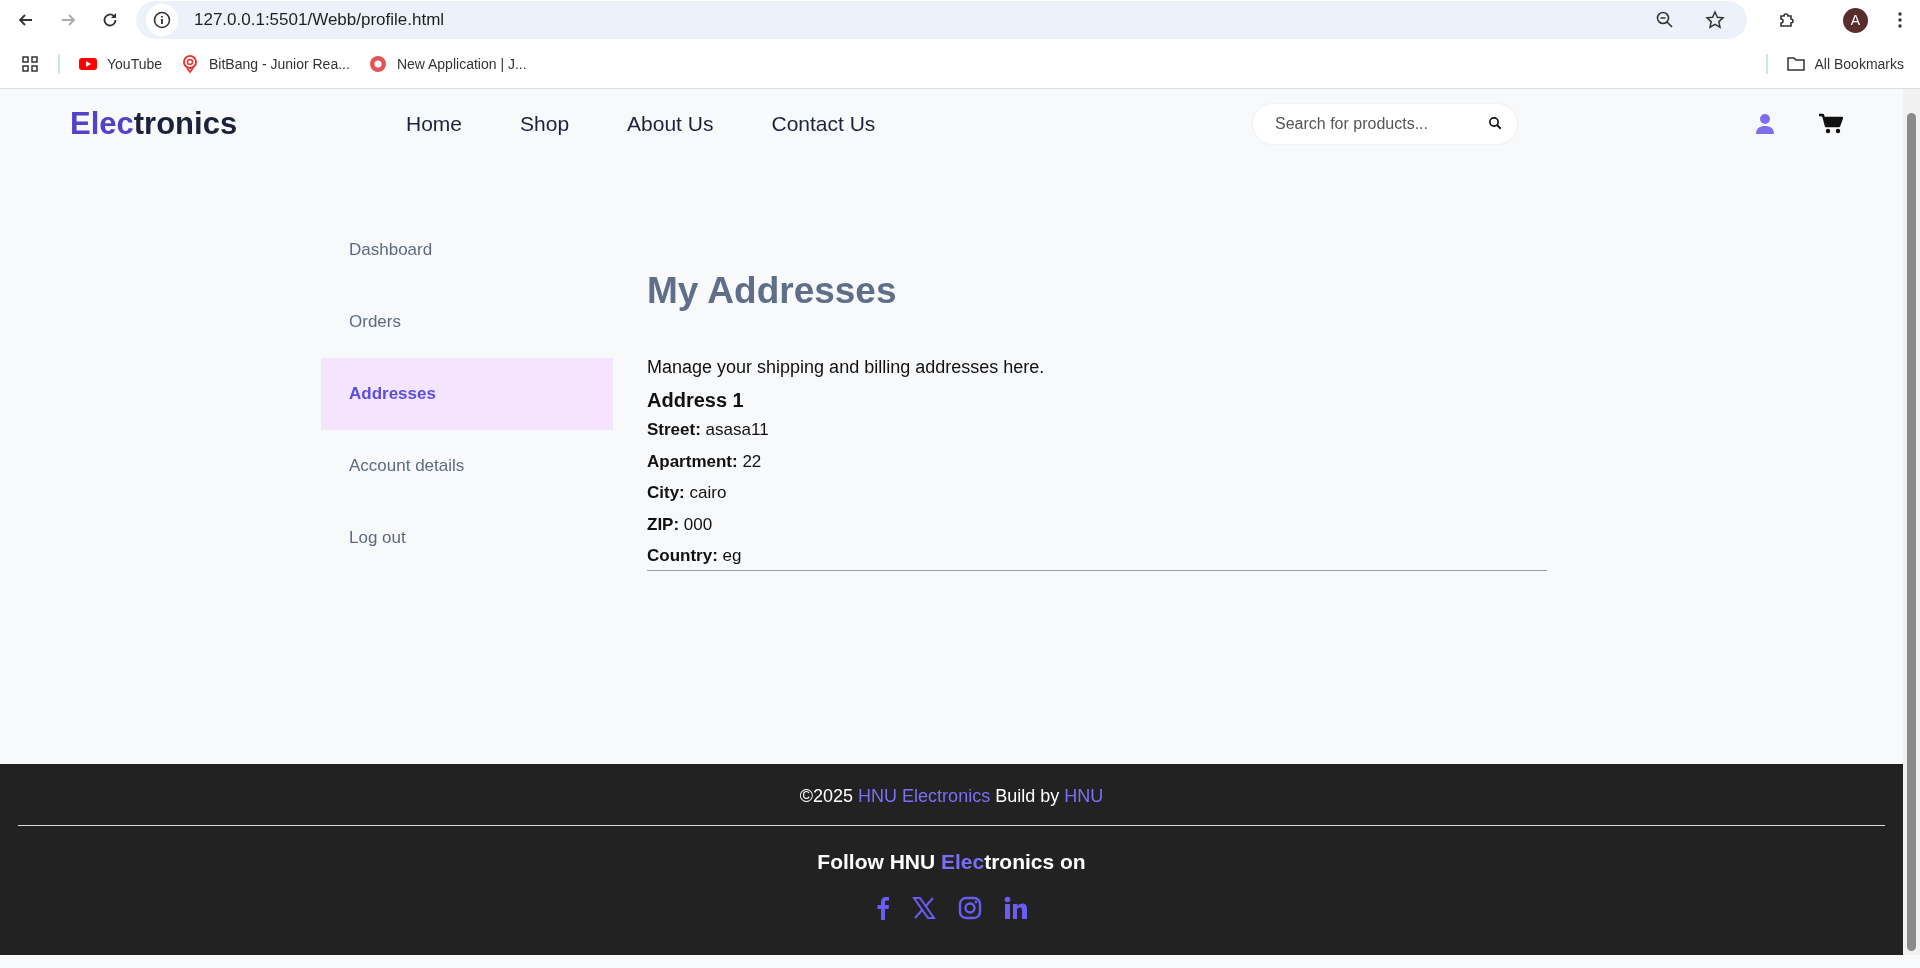  I want to click on sidebar-item: Dashboard, so click(467, 250).